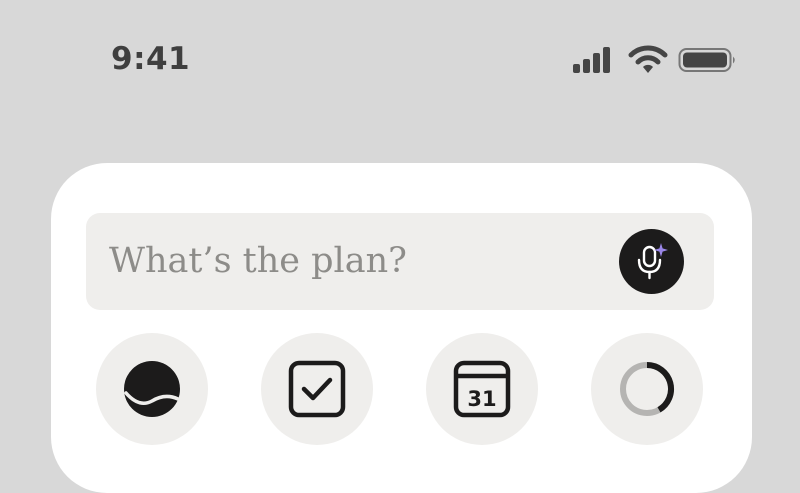 The width and height of the screenshot is (800, 493). I want to click on voice-input-button, so click(651, 261).